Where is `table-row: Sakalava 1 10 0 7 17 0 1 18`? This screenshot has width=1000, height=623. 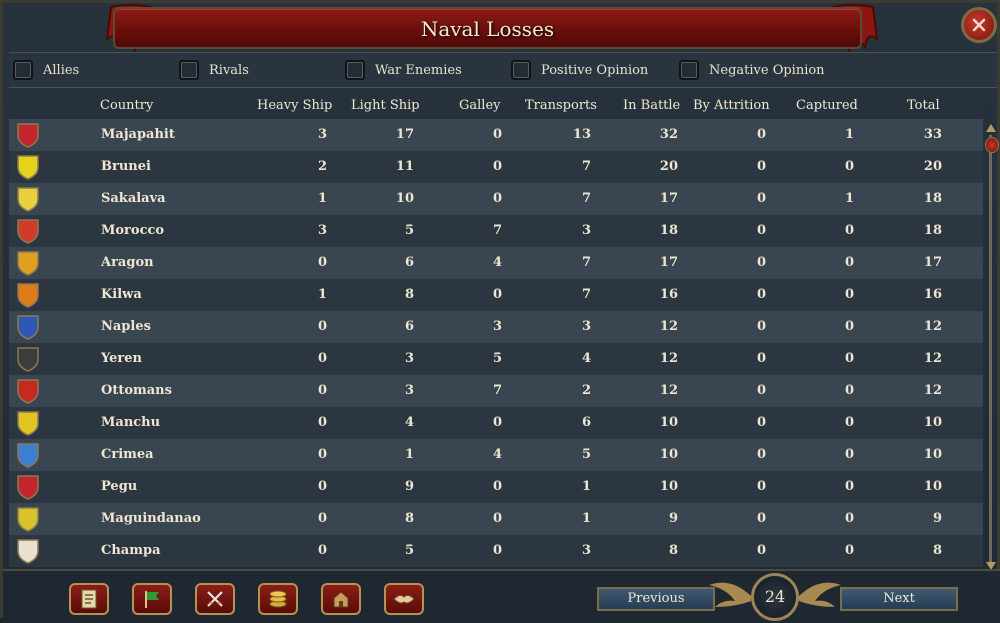 table-row: Sakalava 1 10 0 7 17 0 1 18 is located at coordinates (496, 199).